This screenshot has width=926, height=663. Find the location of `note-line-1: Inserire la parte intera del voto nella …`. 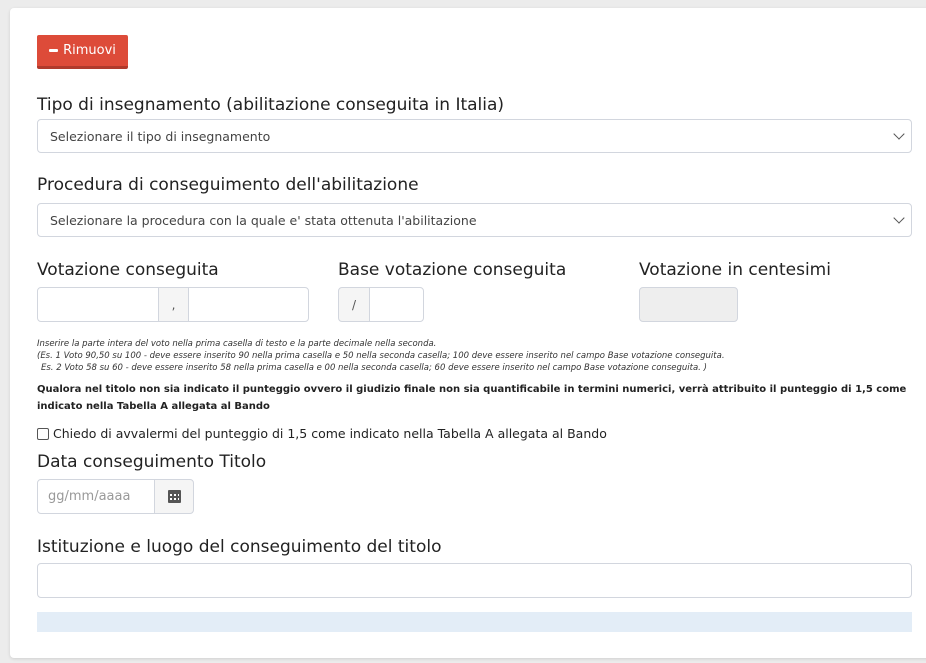

note-line-1: Inserire la parte intera del voto nella … is located at coordinates (237, 344).